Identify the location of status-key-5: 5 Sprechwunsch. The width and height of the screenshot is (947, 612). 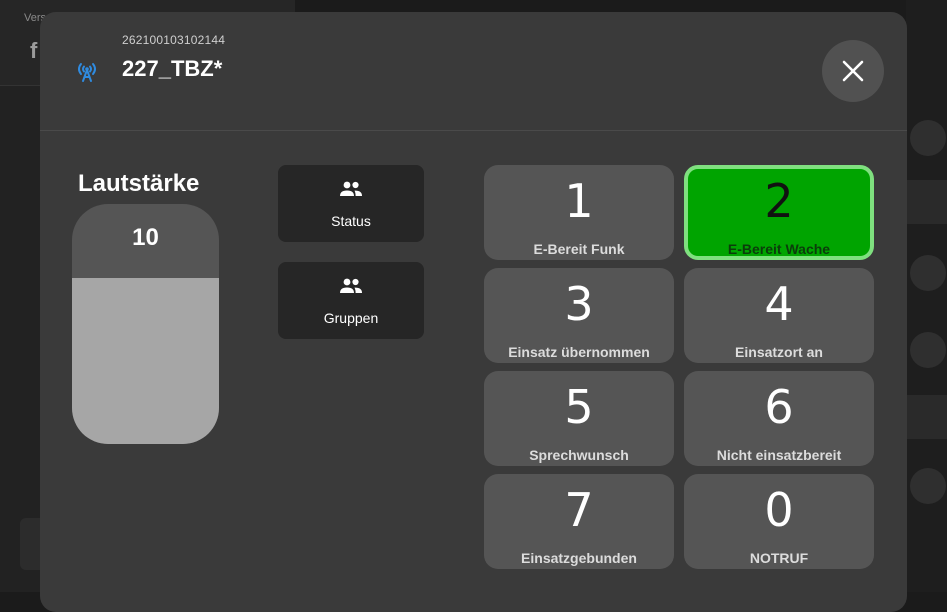
(579, 418).